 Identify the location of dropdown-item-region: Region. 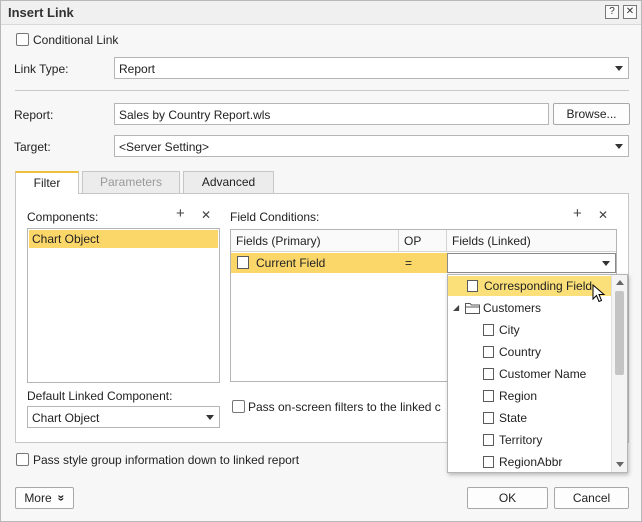
(529, 396).